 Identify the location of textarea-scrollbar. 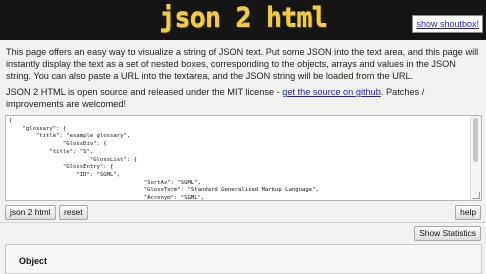
(475, 158).